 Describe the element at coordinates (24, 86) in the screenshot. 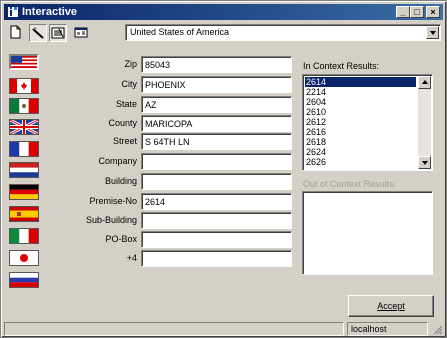

I see `flag-canada` at that location.